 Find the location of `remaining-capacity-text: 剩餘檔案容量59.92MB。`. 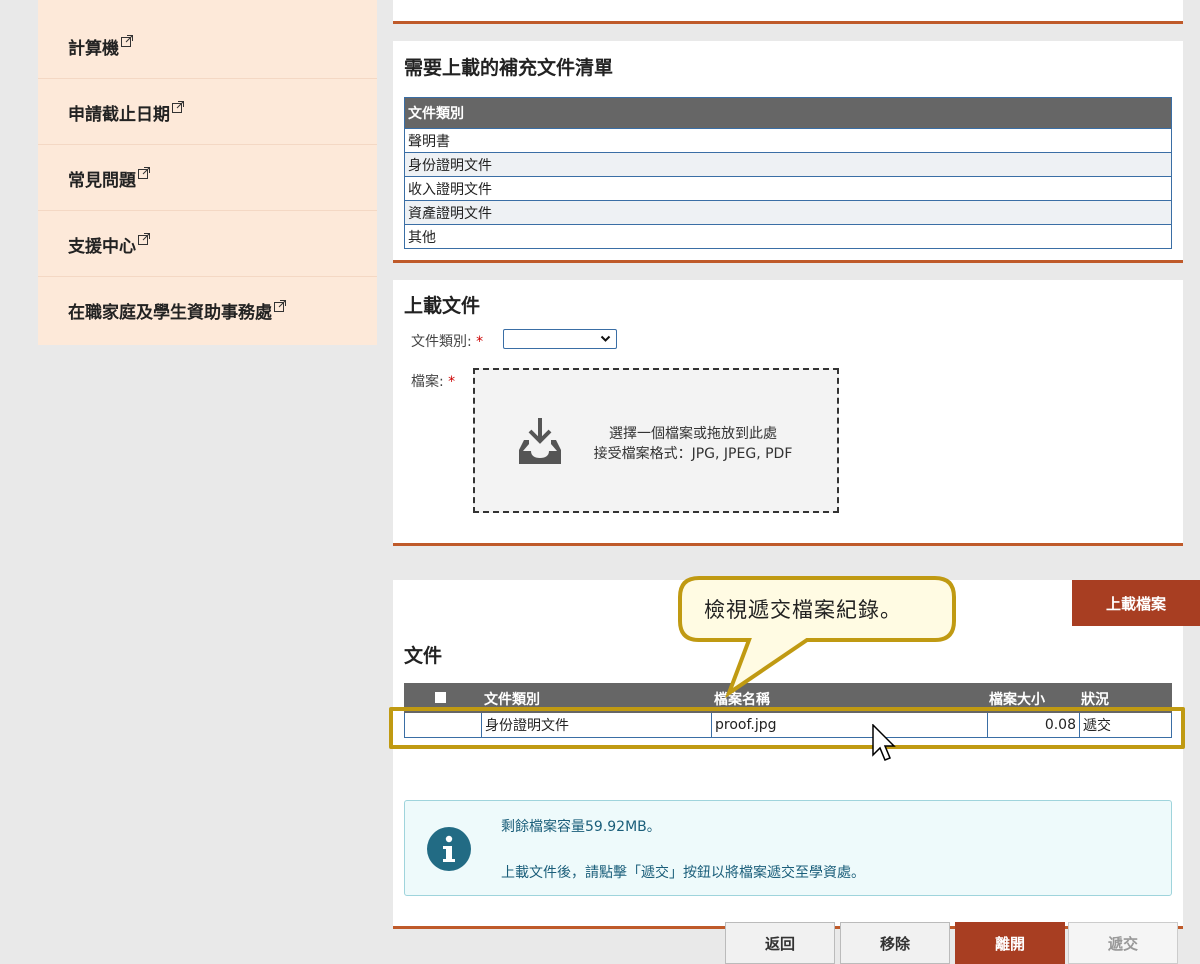

remaining-capacity-text: 剩餘檔案容量59.92MB。 is located at coordinates (581, 827).